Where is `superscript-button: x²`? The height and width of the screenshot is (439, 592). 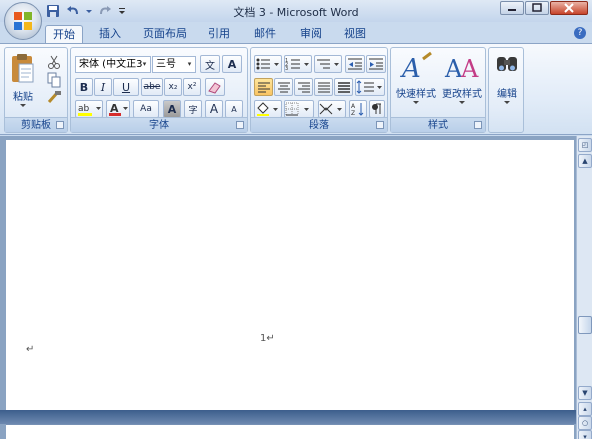 superscript-button: x² is located at coordinates (192, 87).